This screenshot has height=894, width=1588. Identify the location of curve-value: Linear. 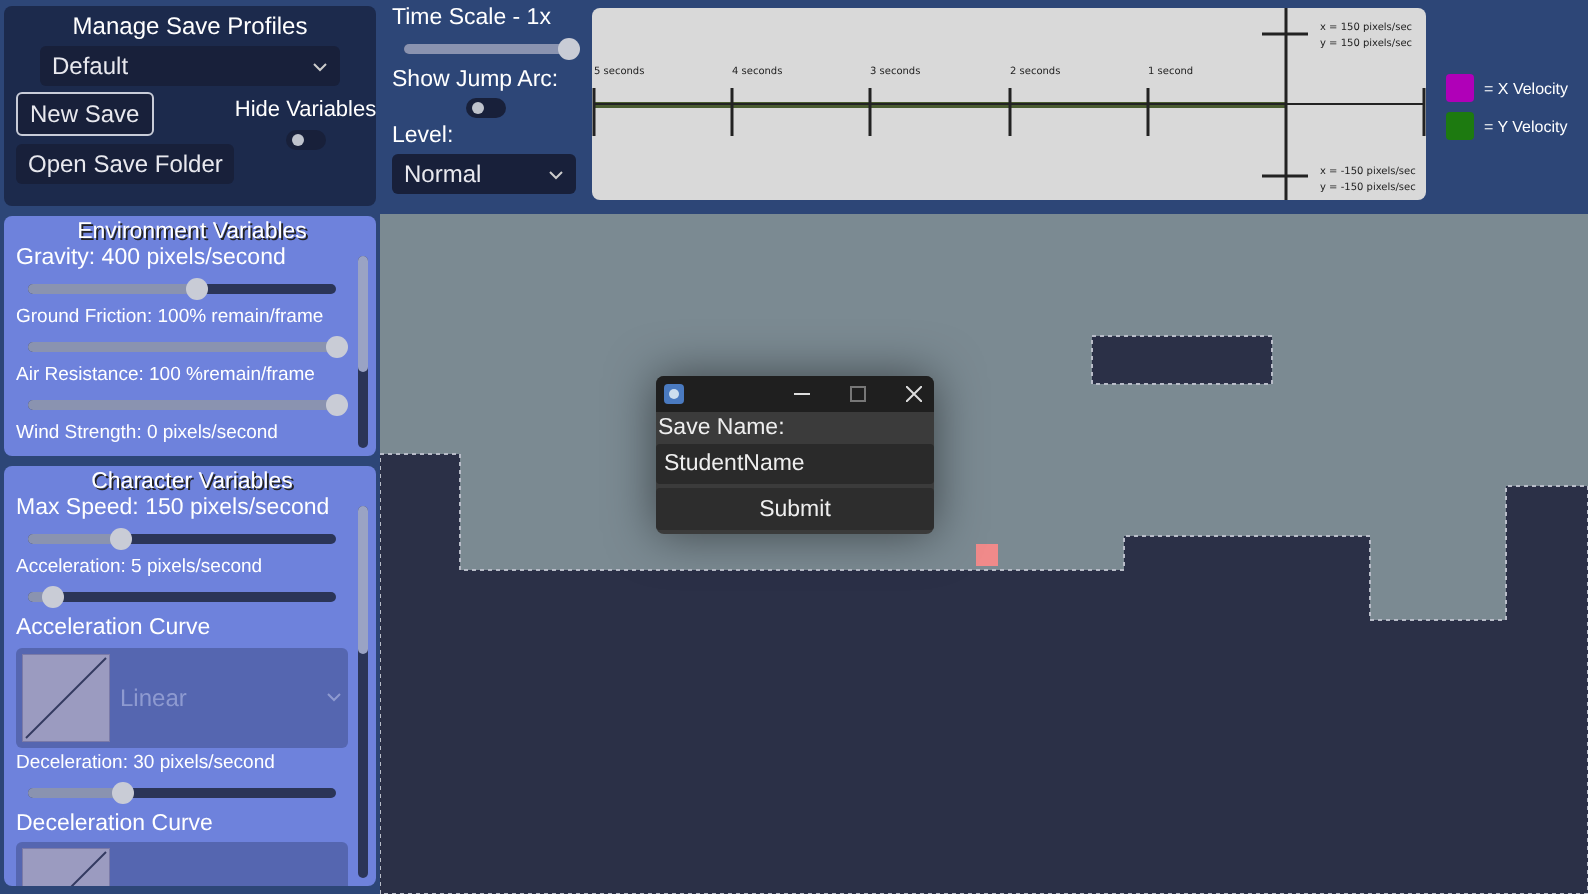
(154, 697).